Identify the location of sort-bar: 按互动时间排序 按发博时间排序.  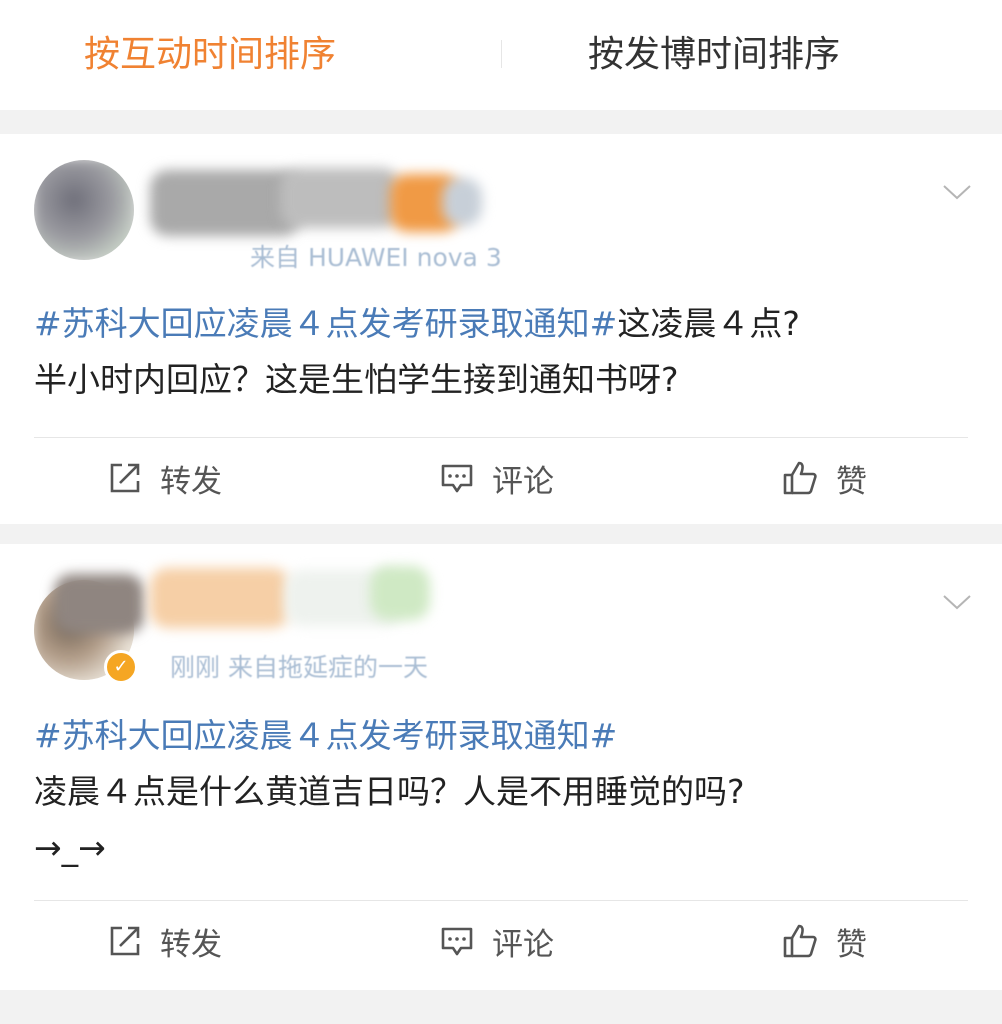
(501, 55).